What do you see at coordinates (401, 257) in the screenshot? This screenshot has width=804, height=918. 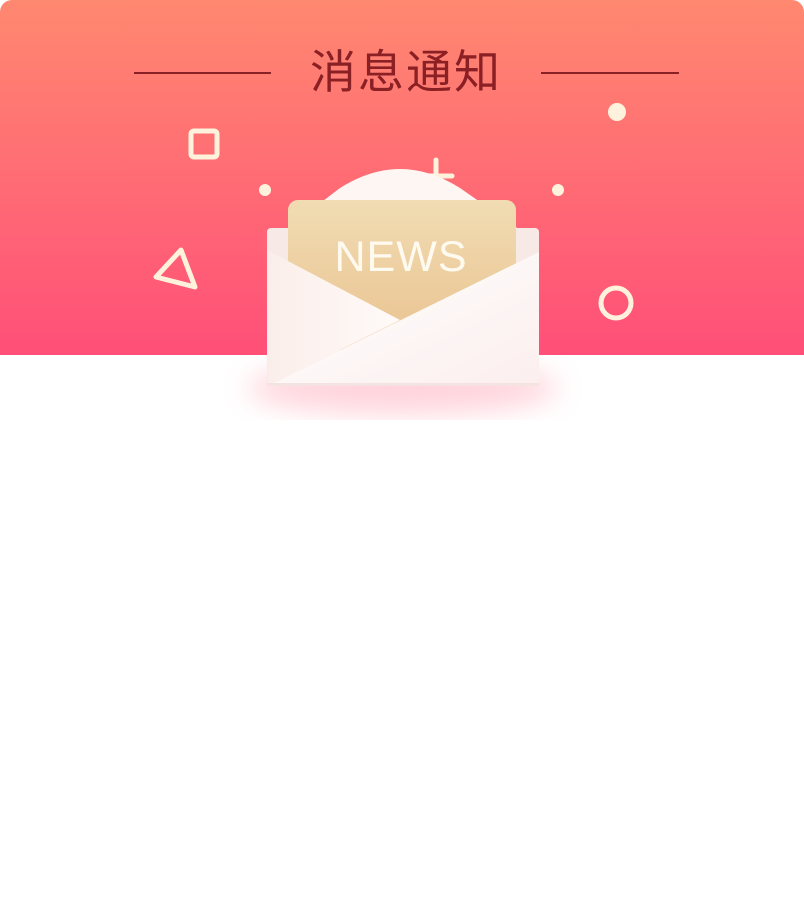 I see `news-label: NEWS` at bounding box center [401, 257].